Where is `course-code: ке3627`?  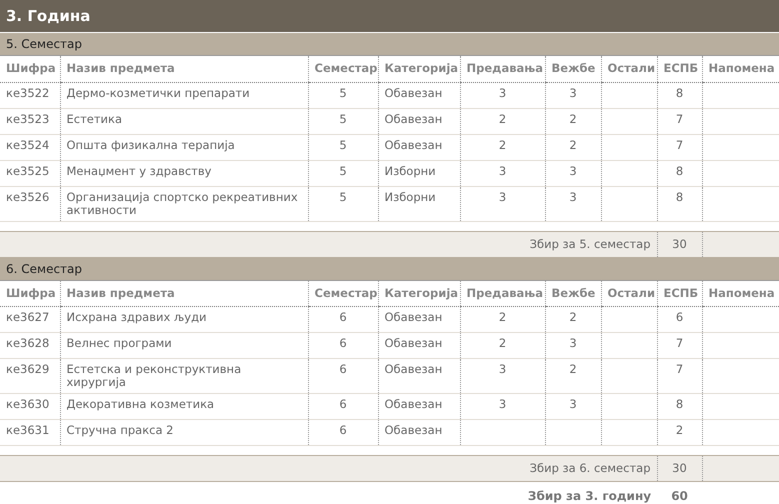 course-code: ке3627 is located at coordinates (30, 319).